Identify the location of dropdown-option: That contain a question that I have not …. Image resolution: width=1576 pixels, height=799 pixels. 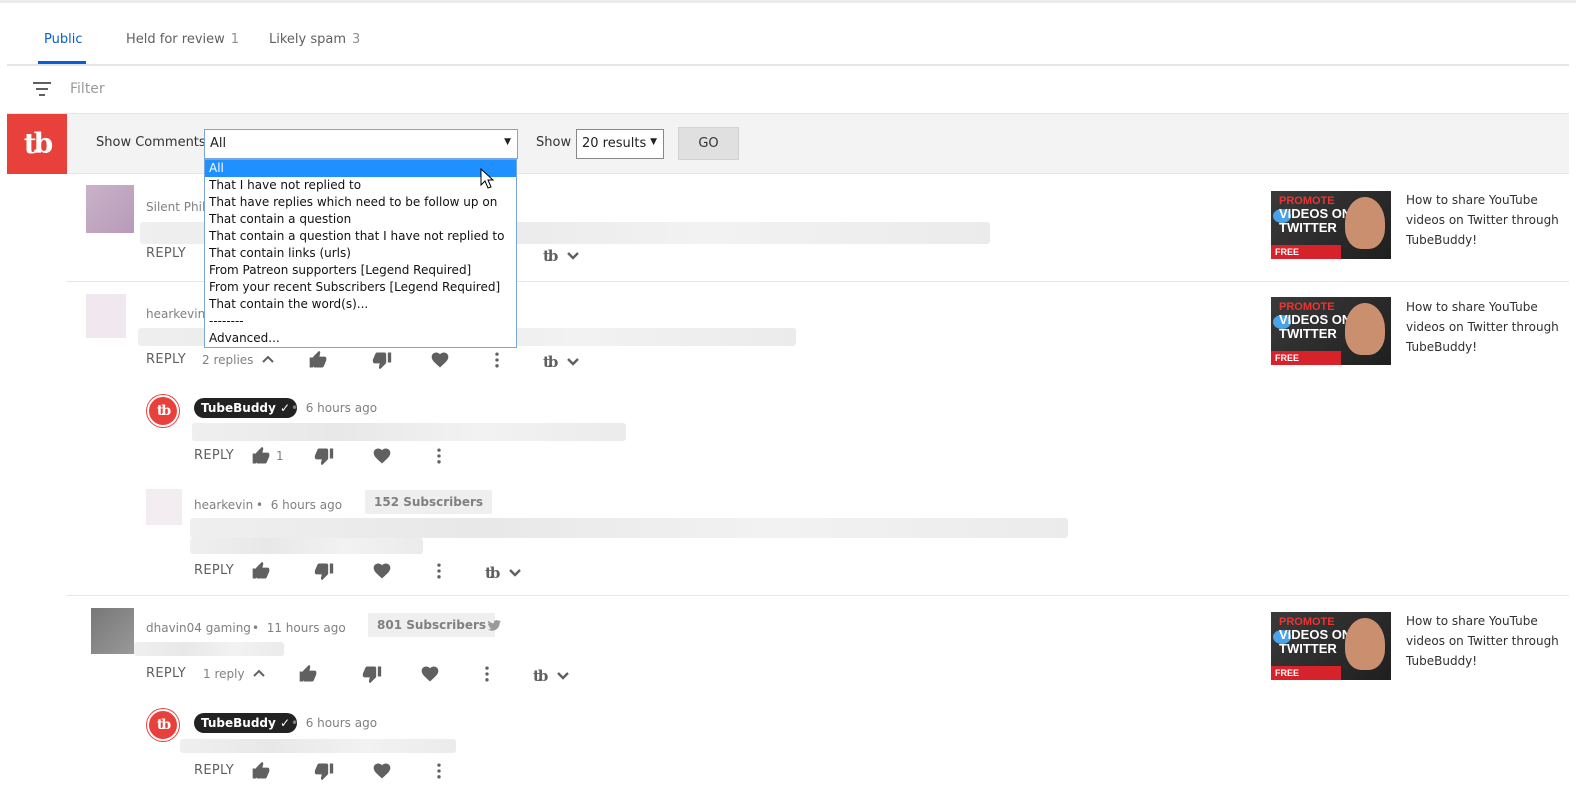
(360, 236).